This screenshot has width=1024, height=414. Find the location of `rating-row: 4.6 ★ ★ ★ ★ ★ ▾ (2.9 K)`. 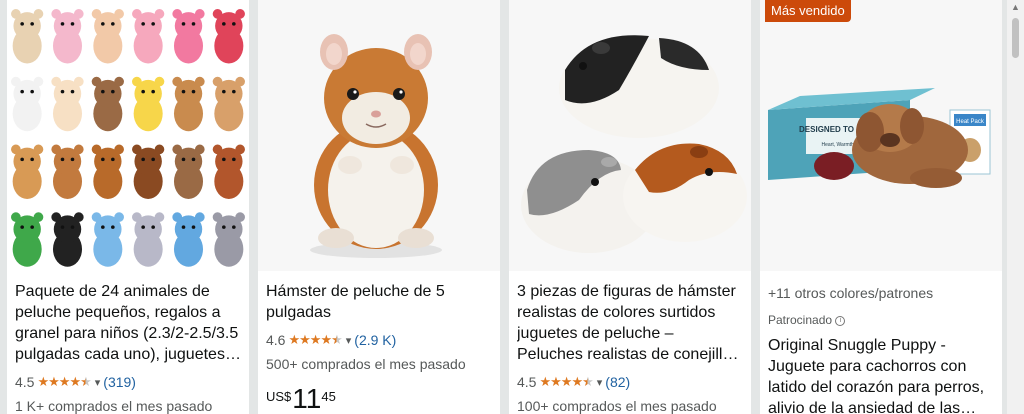

rating-row: 4.6 ★ ★ ★ ★ ★ ▾ (2.9 K) is located at coordinates (379, 340).